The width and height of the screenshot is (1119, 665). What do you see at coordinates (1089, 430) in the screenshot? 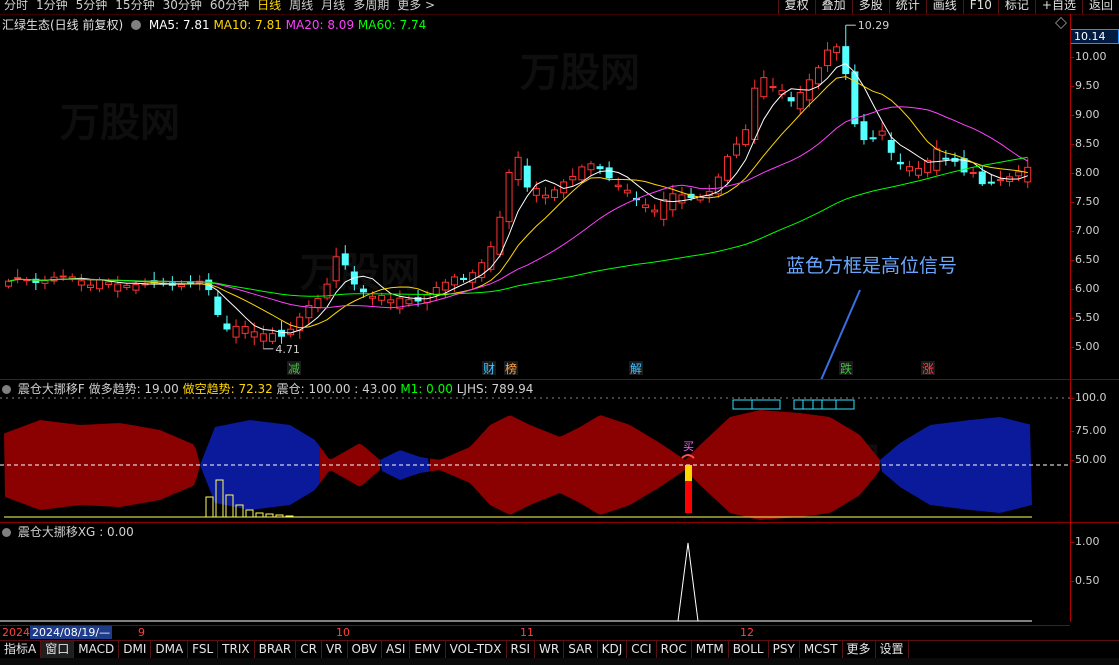
I see `indicator1-tick: 75.00` at bounding box center [1089, 430].